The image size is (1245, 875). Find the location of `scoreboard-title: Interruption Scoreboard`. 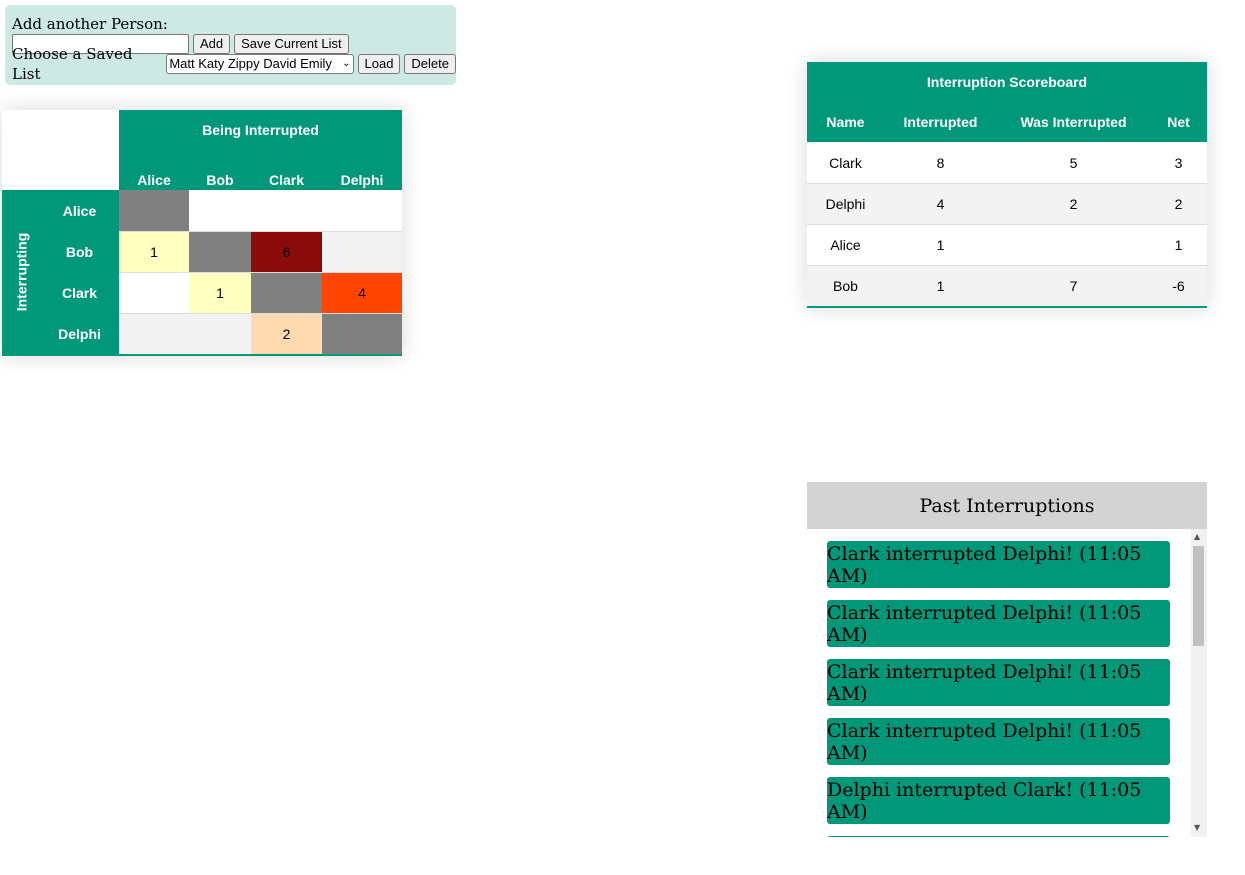

scoreboard-title: Interruption Scoreboard is located at coordinates (1007, 82).